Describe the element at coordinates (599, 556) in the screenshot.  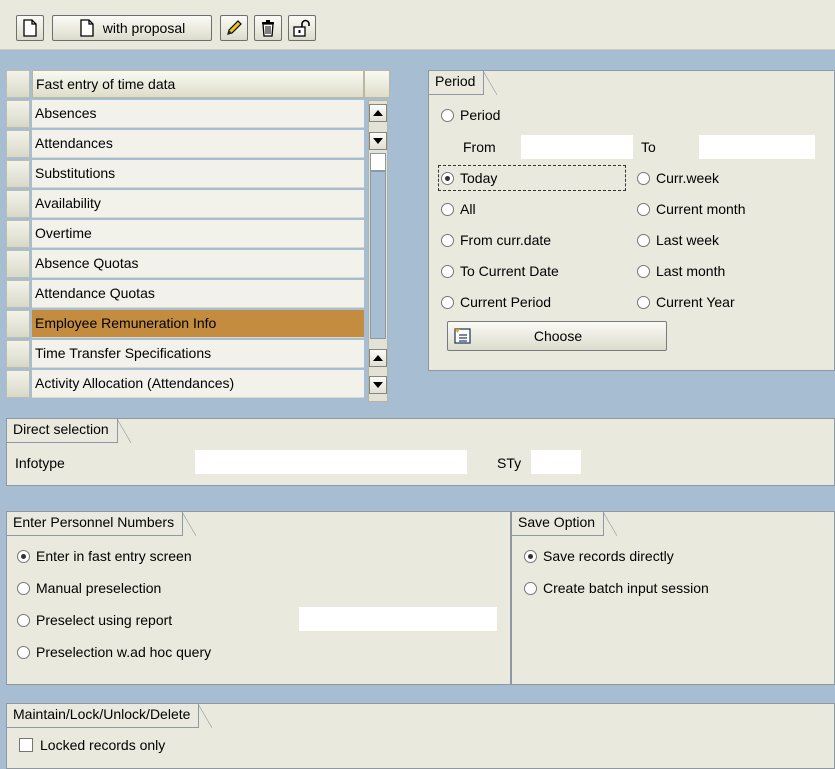
I see `save-directly-radio: Save records directly` at that location.